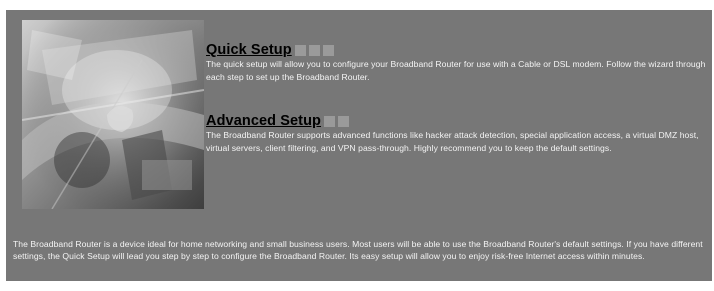 This screenshot has width=714, height=291. What do you see at coordinates (263, 121) in the screenshot?
I see `advanced-setup-link: Advanced Setup` at bounding box center [263, 121].